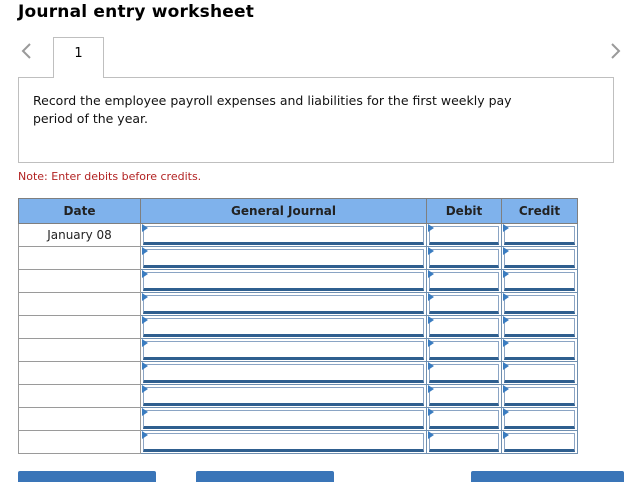 This screenshot has width=625, height=482. Describe the element at coordinates (136, 12) in the screenshot. I see `page-title: Journal entry worksheet` at that location.